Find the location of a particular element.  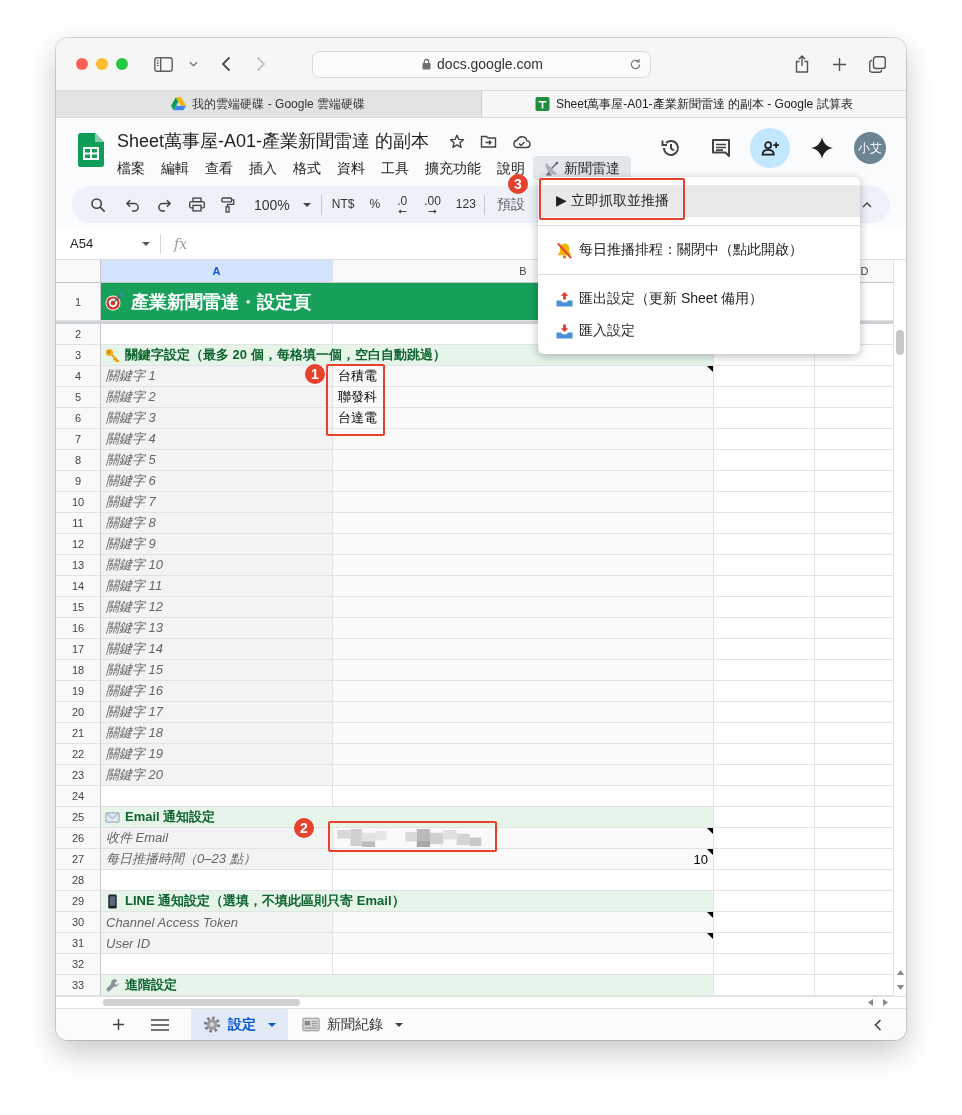

row-header: 3 is located at coordinates (78, 355).